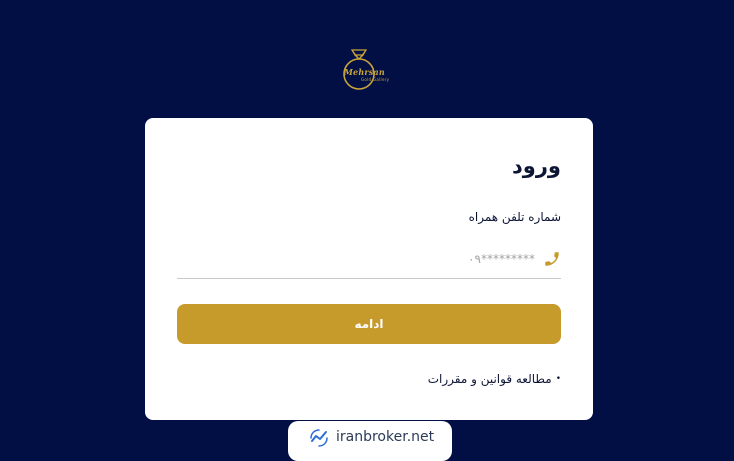 The height and width of the screenshot is (461, 734). I want to click on watermark-text: iranbroker.net, so click(385, 437).